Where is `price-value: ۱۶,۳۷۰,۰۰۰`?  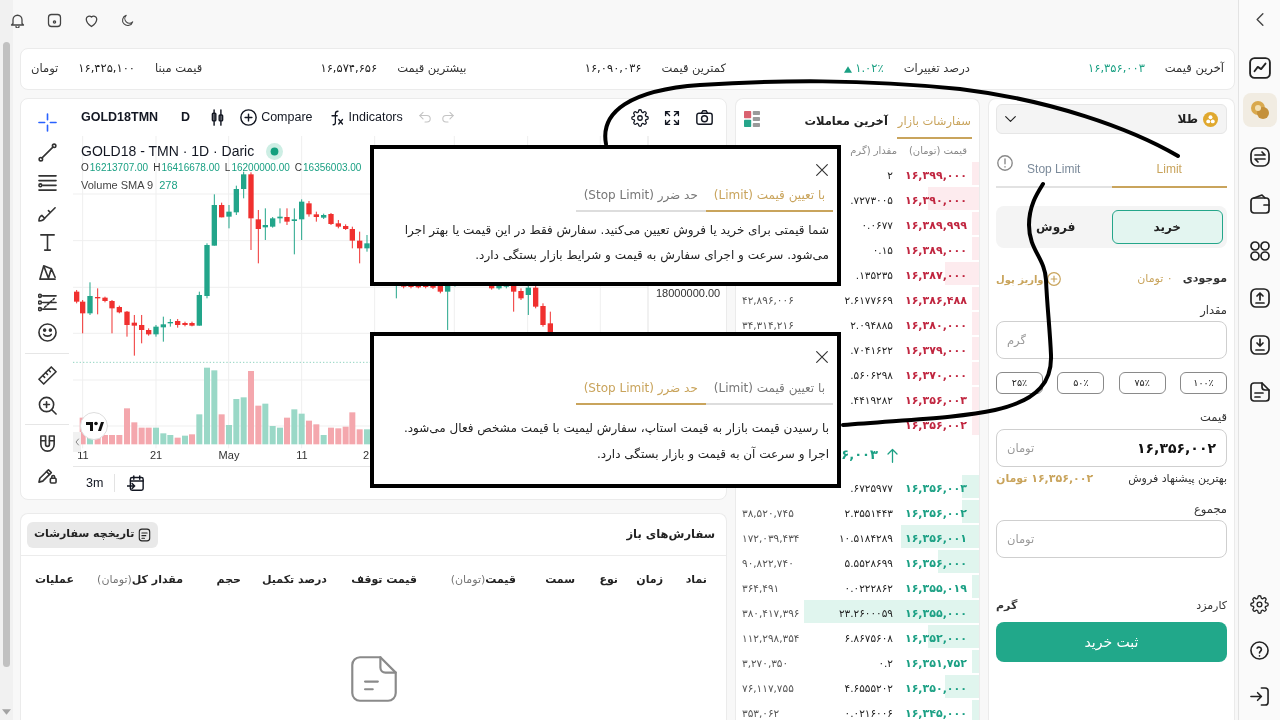 price-value: ۱۶,۳۷۰,۰۰۰ is located at coordinates (935, 375).